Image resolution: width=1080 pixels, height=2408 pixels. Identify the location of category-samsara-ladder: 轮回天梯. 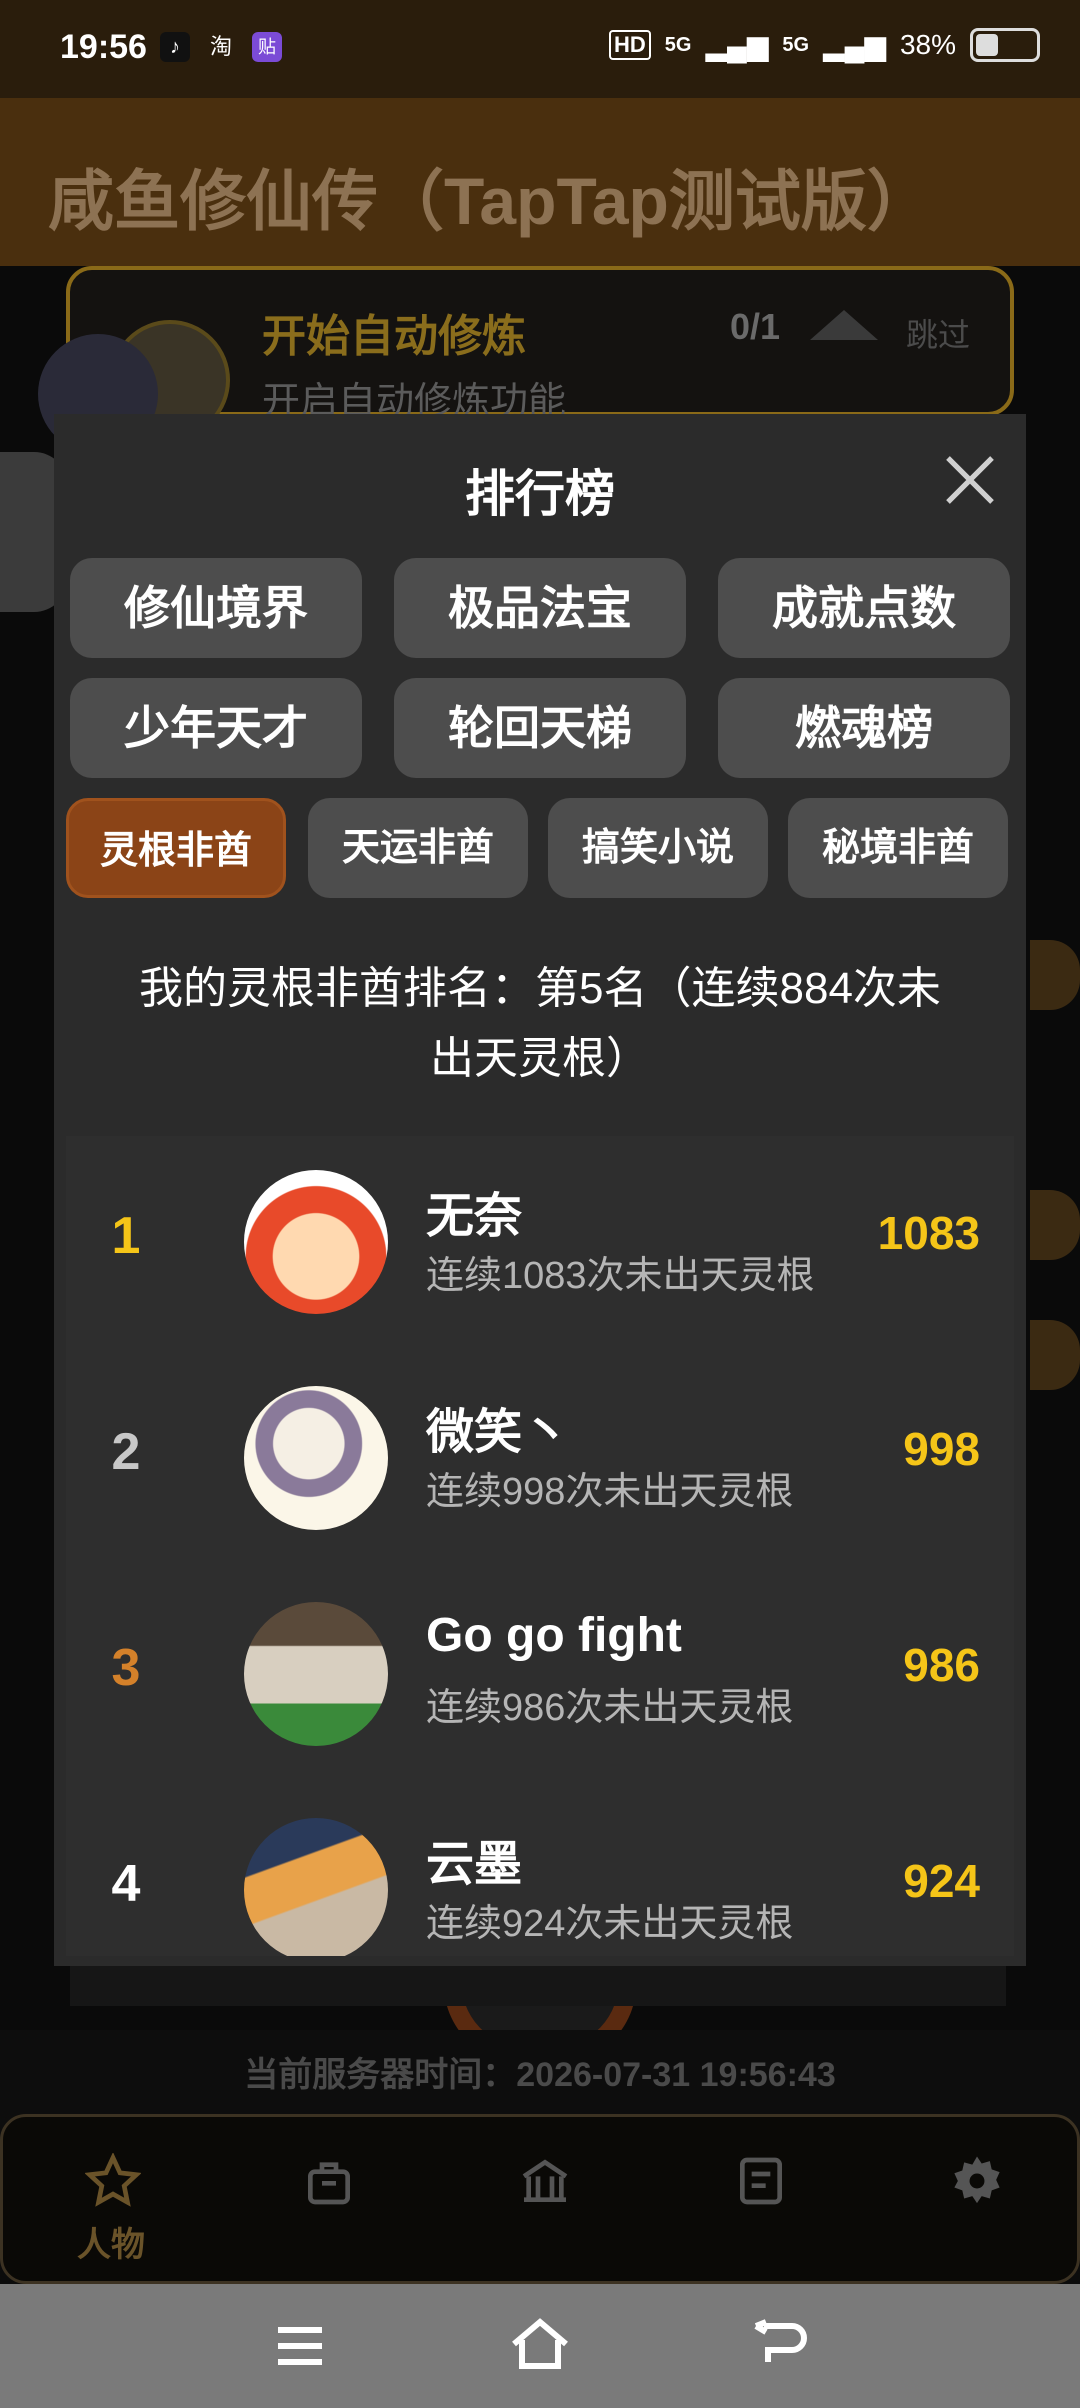
(540, 728).